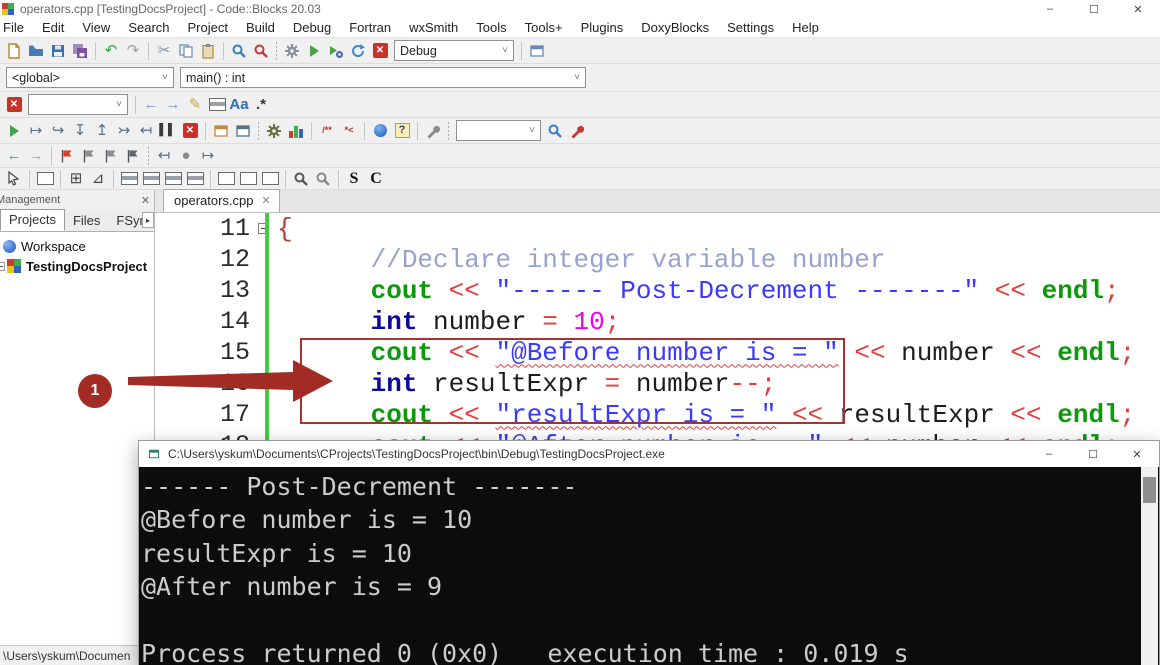  What do you see at coordinates (67, 156) in the screenshot?
I see `toggle-bookmark-icon` at bounding box center [67, 156].